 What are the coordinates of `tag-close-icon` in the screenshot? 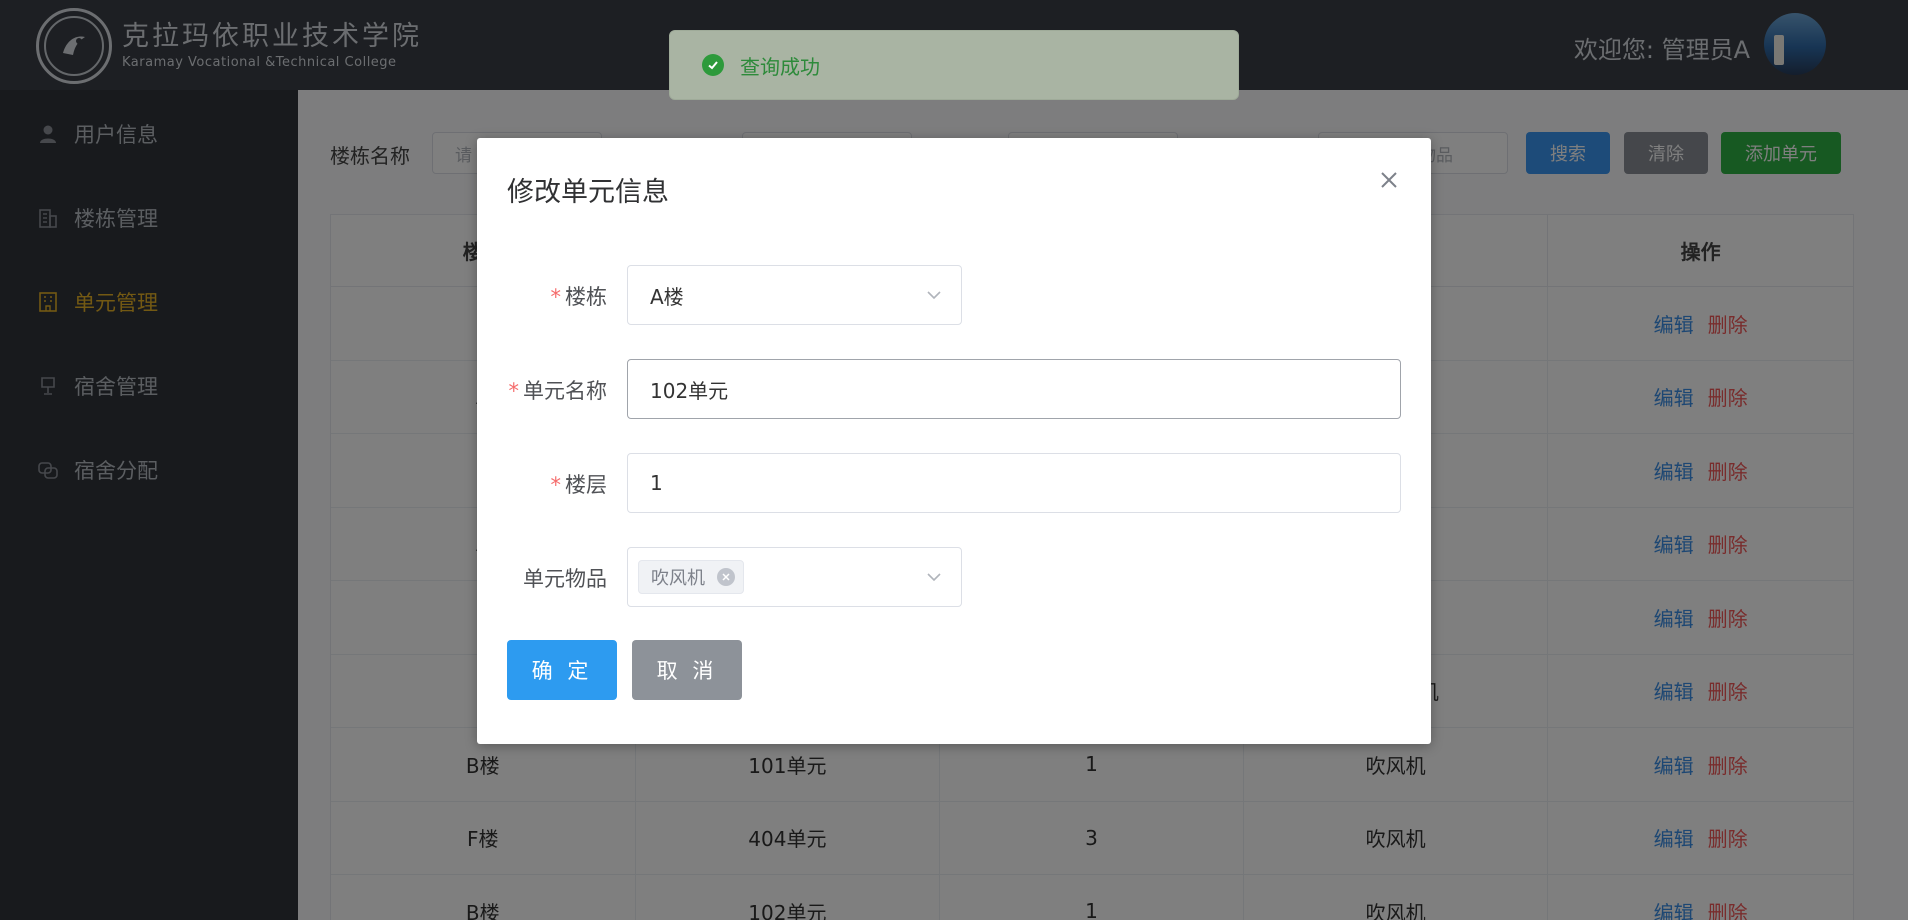 It's located at (726, 577).